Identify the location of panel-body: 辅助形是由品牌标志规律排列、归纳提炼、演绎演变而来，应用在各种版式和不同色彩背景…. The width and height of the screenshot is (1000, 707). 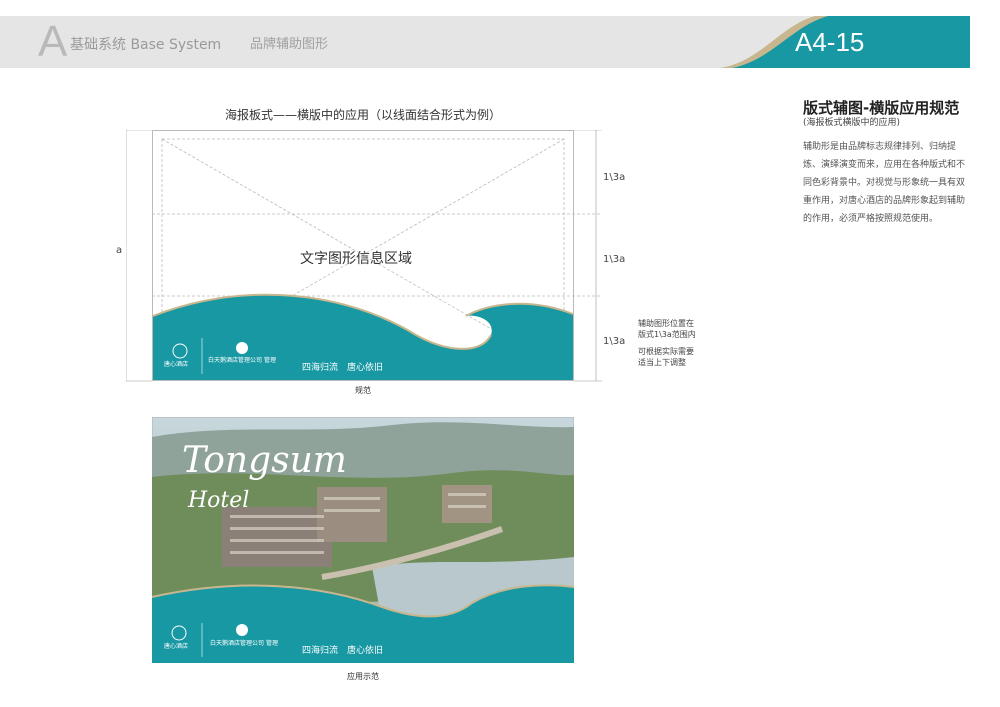
(884, 183).